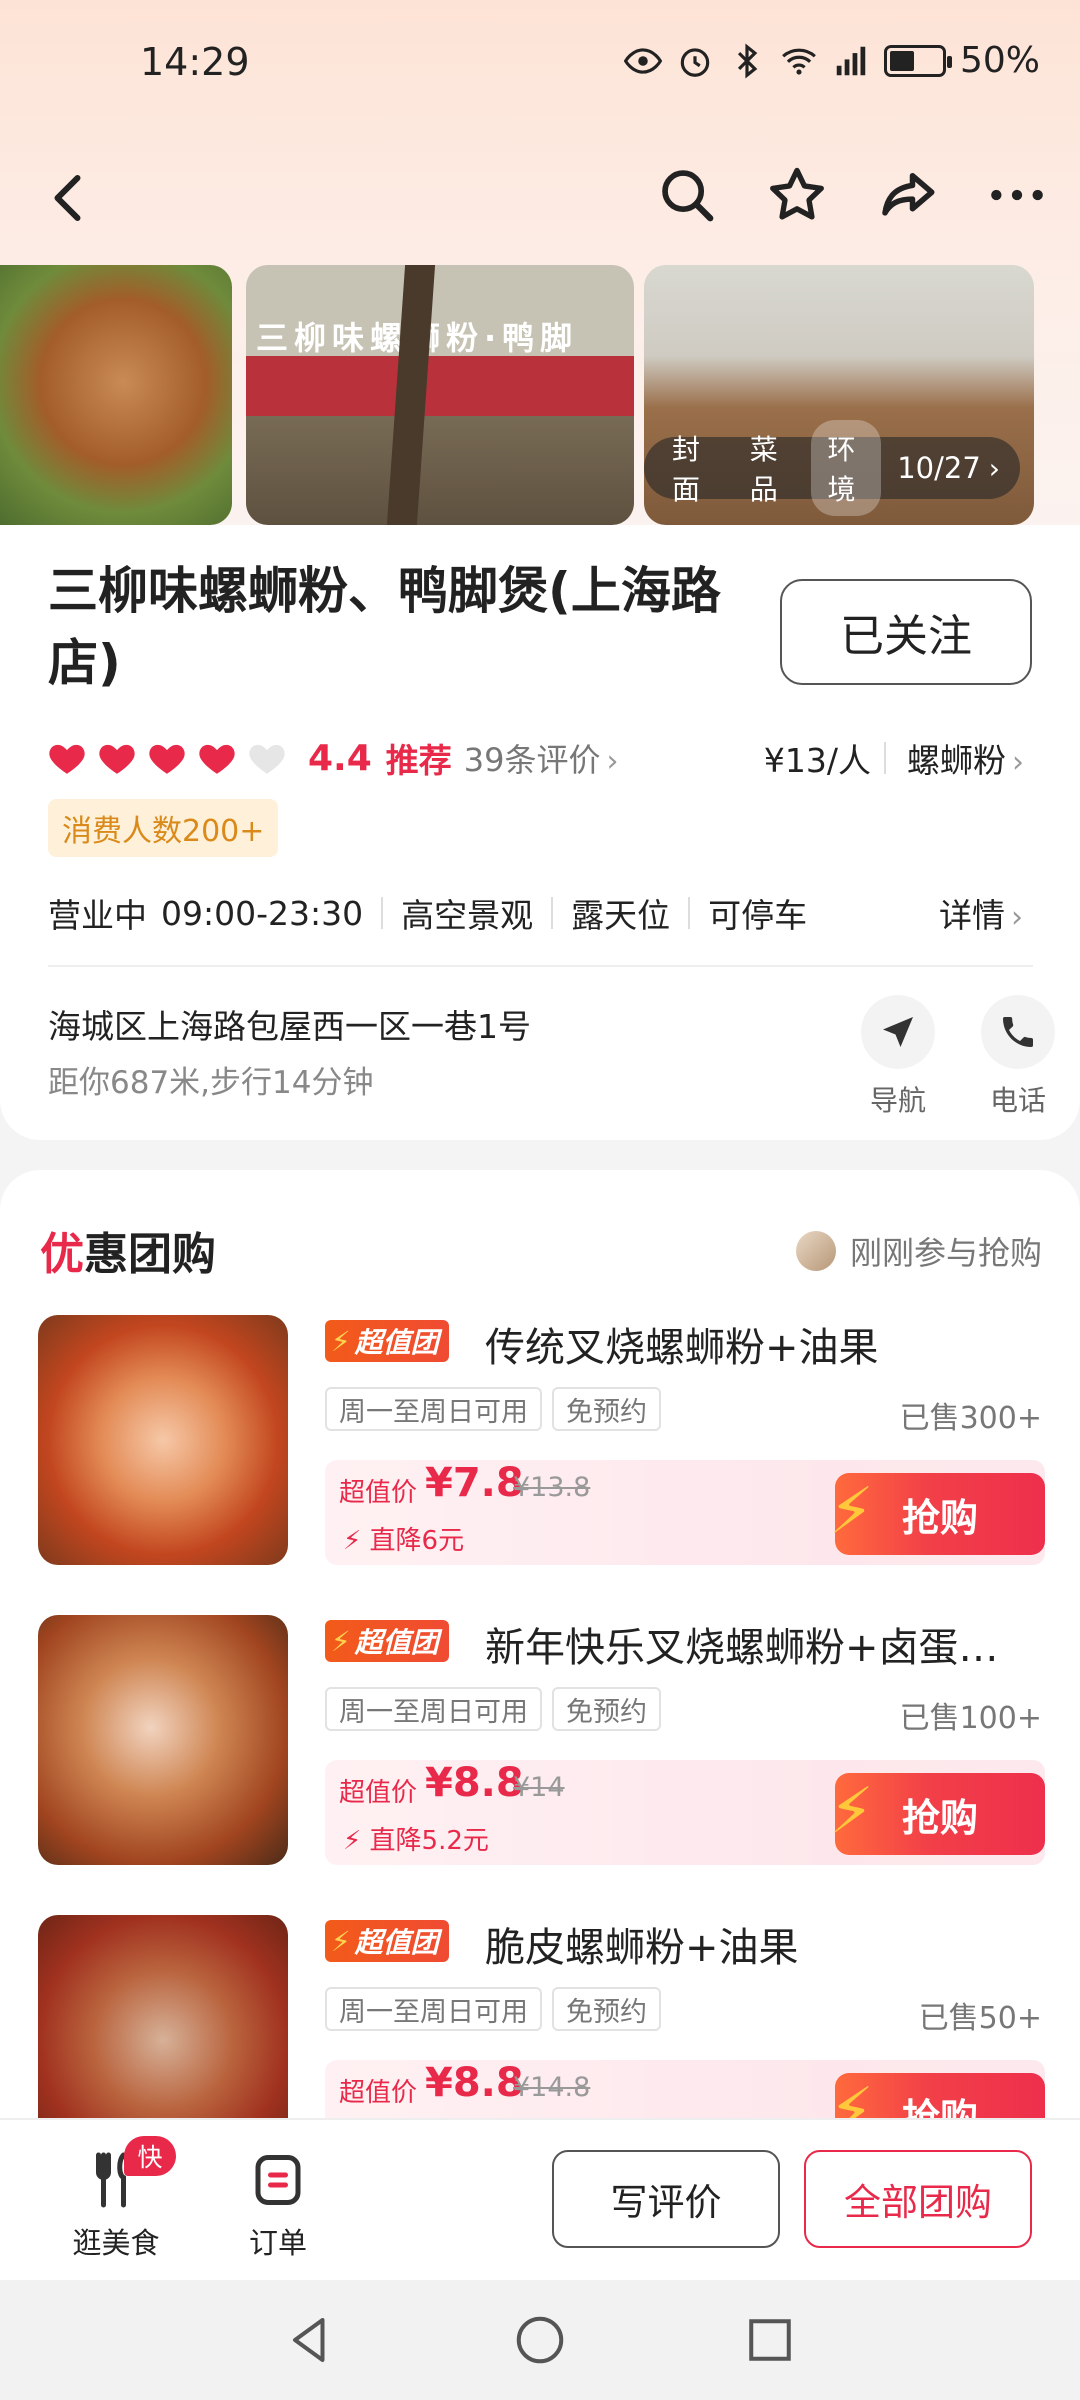 The width and height of the screenshot is (1080, 2400). Describe the element at coordinates (1018, 1032) in the screenshot. I see `phone-icon` at that location.